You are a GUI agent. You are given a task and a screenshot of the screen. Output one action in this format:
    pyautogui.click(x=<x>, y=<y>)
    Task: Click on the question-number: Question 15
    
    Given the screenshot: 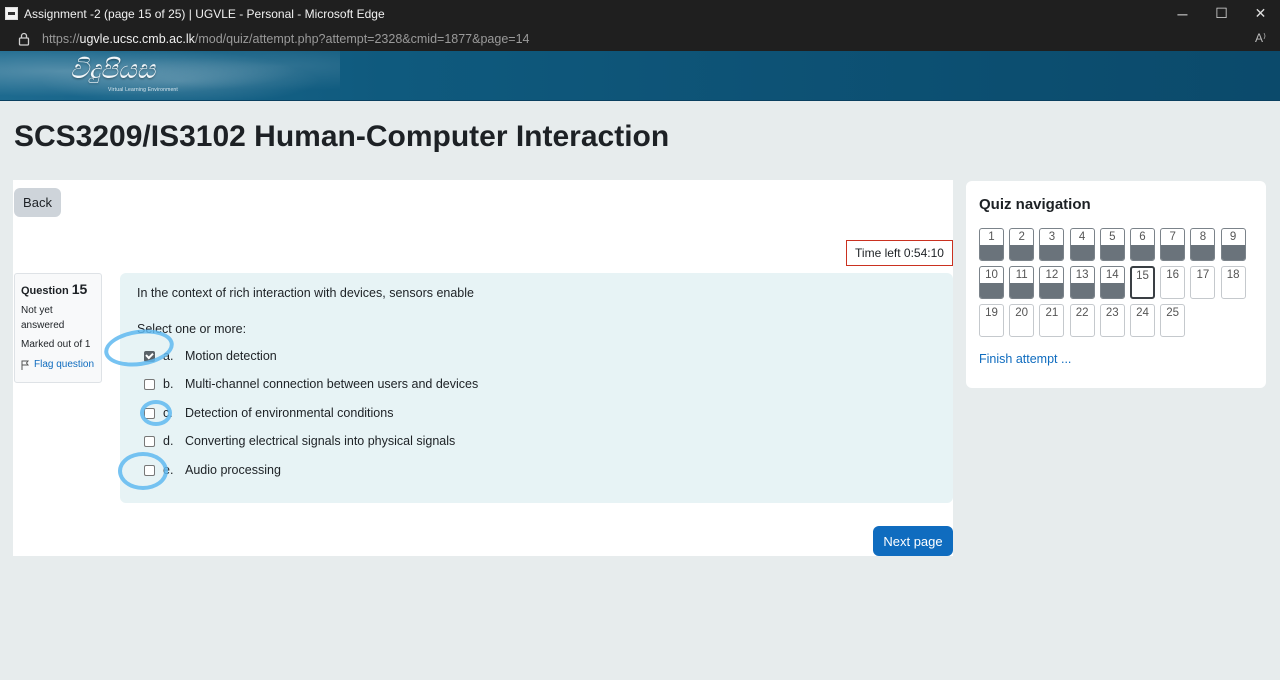 What is the action you would take?
    pyautogui.click(x=58, y=289)
    